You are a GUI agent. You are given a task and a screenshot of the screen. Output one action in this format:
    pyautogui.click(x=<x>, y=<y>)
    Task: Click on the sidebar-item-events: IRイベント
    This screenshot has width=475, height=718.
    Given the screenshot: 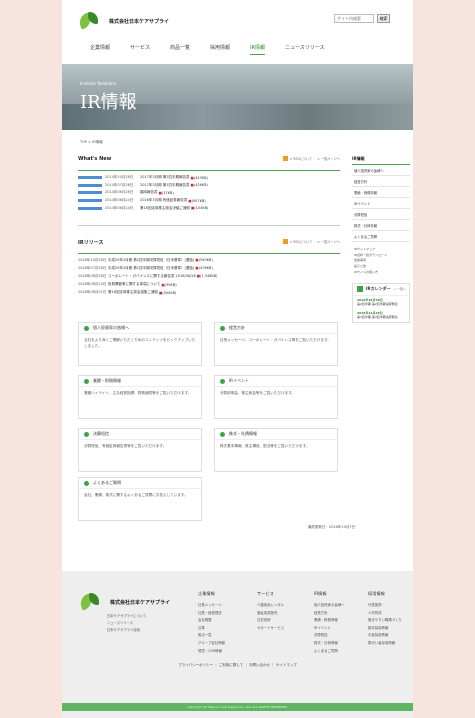 What is the action you would take?
    pyautogui.click(x=381, y=203)
    